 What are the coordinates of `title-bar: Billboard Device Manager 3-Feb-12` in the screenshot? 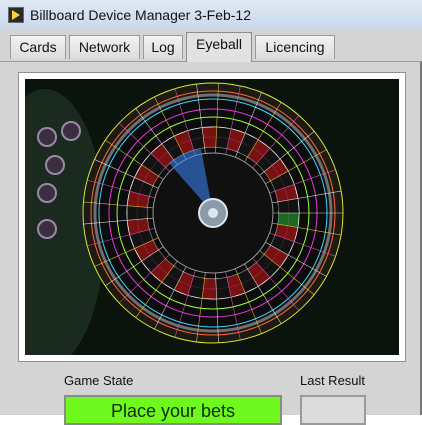 It's located at (211, 15).